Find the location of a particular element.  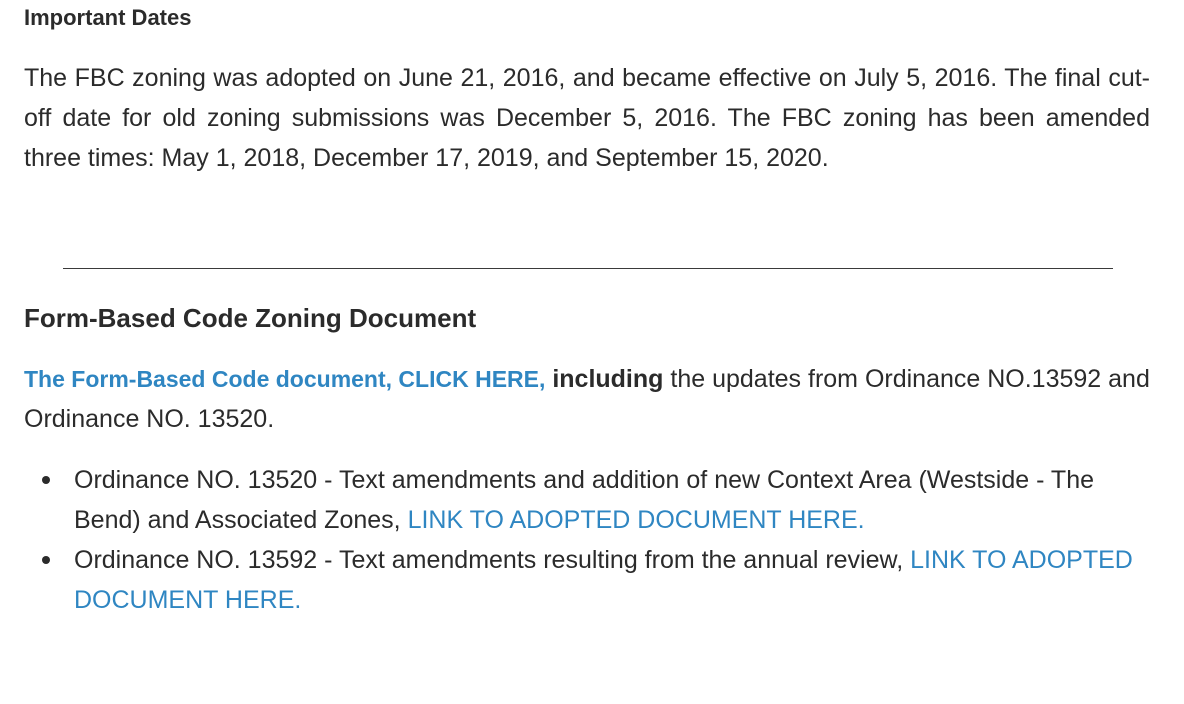

section-divider is located at coordinates (588, 268).